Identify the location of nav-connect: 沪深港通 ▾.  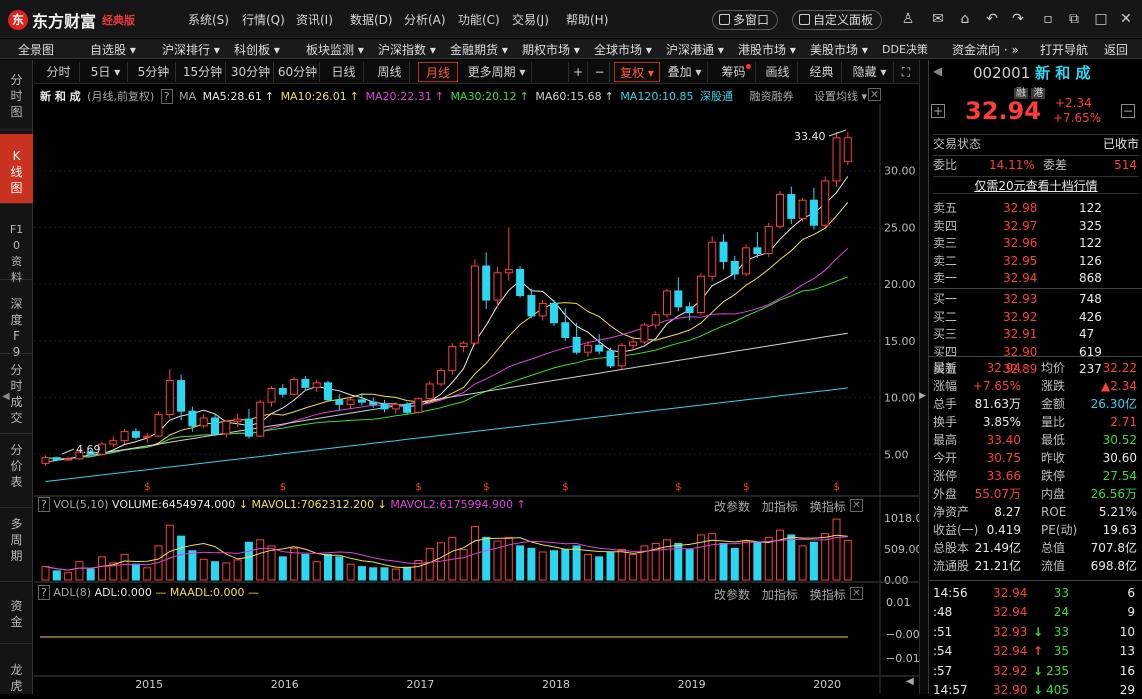
(695, 49).